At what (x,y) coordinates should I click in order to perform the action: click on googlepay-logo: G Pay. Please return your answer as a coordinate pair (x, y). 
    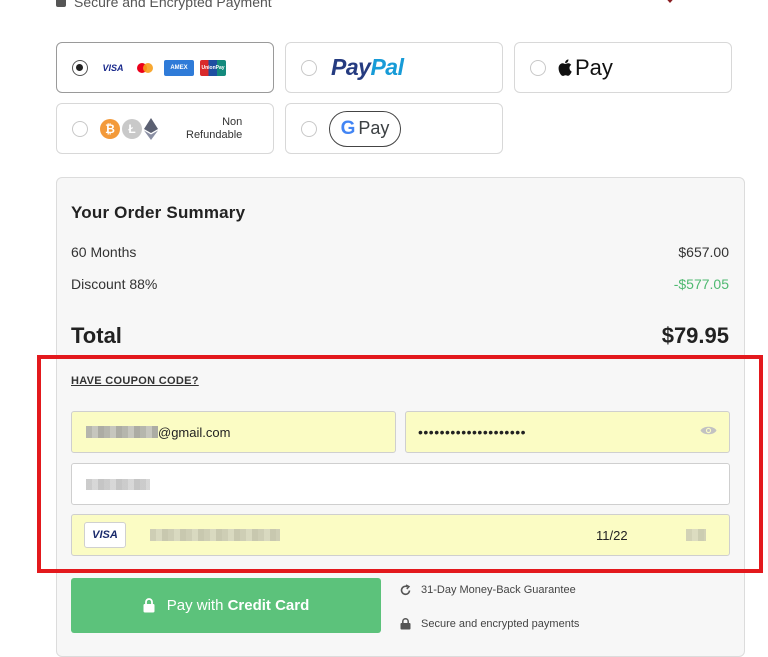
    Looking at the image, I should click on (365, 128).